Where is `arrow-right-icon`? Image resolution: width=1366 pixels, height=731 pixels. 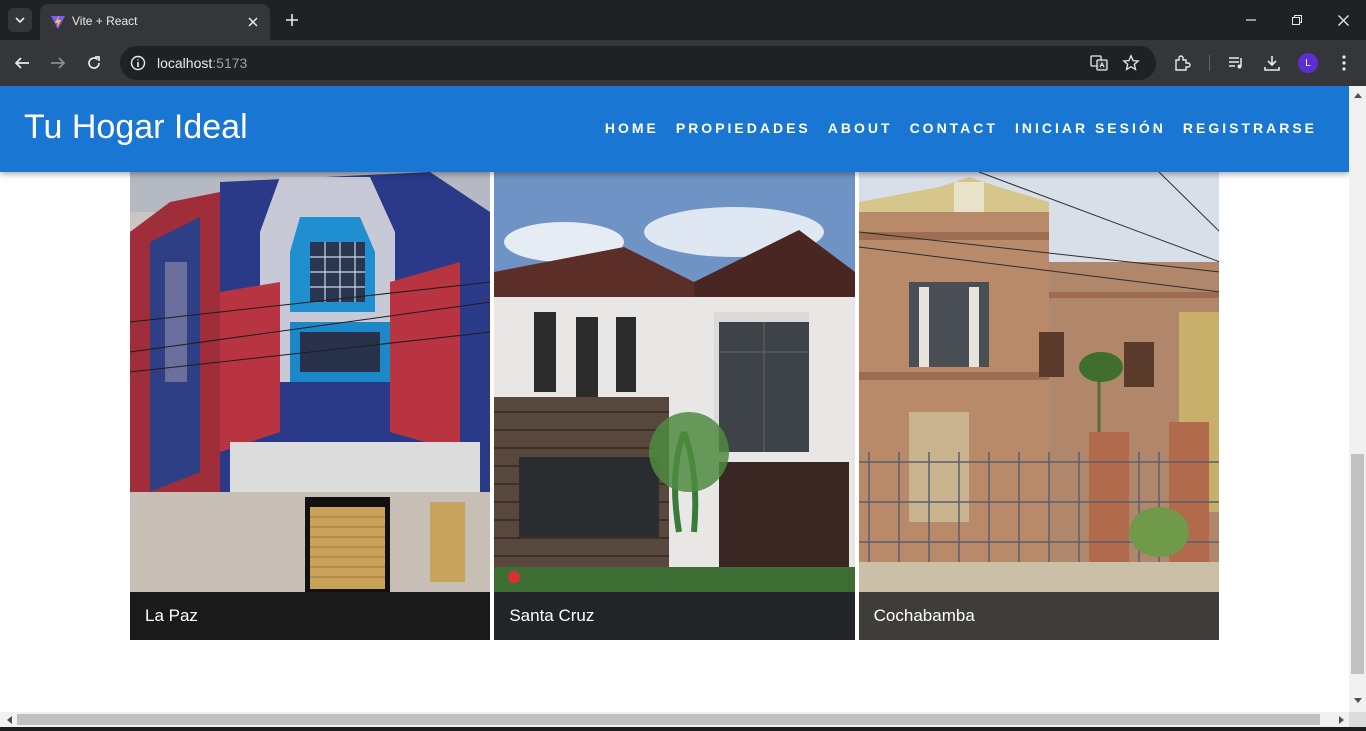
arrow-right-icon is located at coordinates (58, 63).